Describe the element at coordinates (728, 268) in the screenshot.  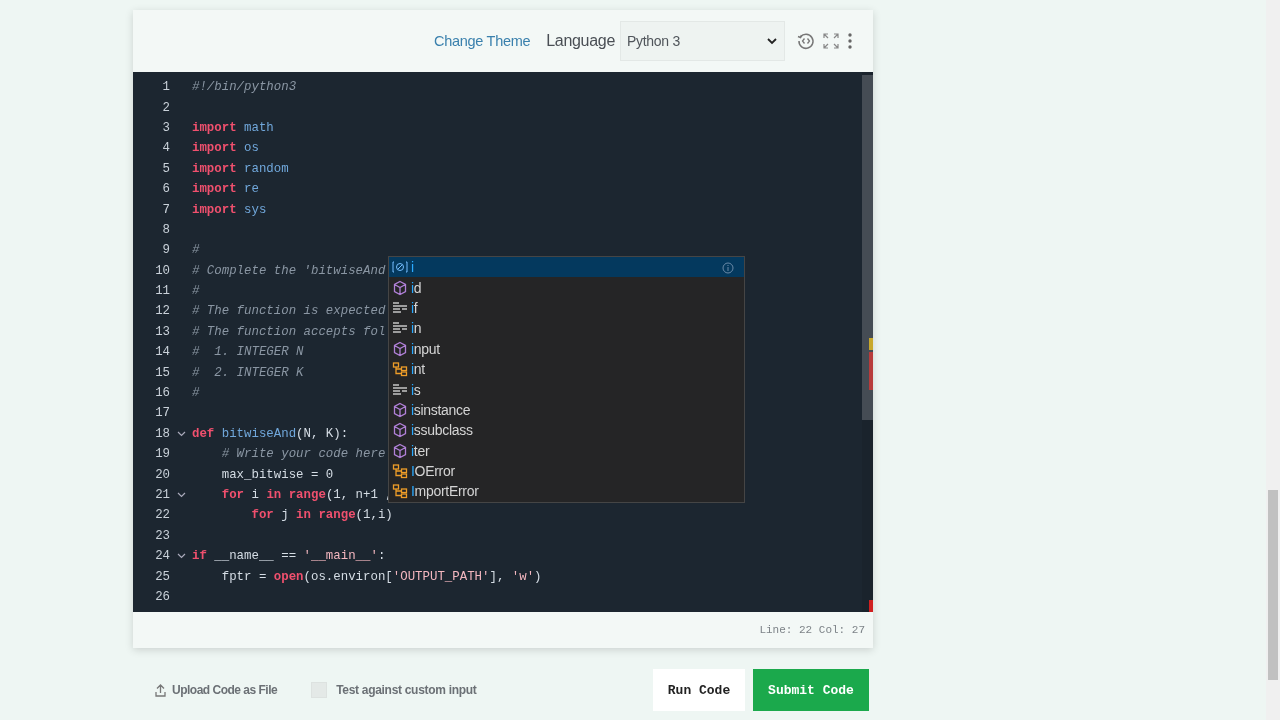
I see `info-icon` at that location.